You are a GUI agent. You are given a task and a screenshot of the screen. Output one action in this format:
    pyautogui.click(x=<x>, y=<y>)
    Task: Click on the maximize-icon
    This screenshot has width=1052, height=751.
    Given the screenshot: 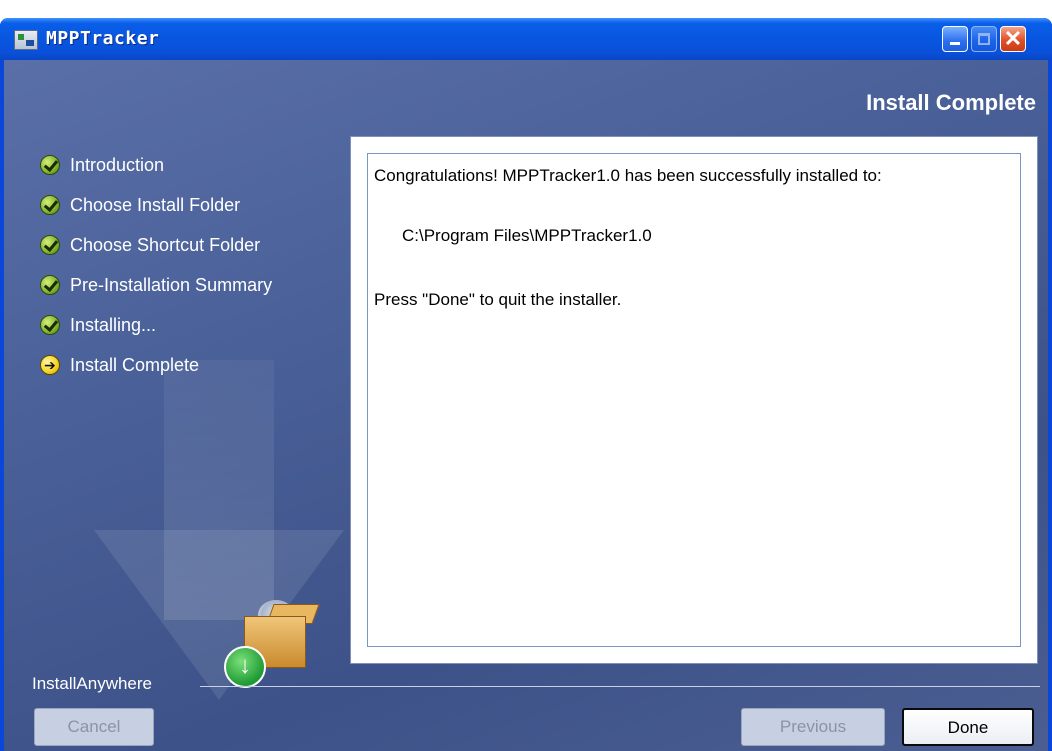 What is the action you would take?
    pyautogui.click(x=984, y=39)
    